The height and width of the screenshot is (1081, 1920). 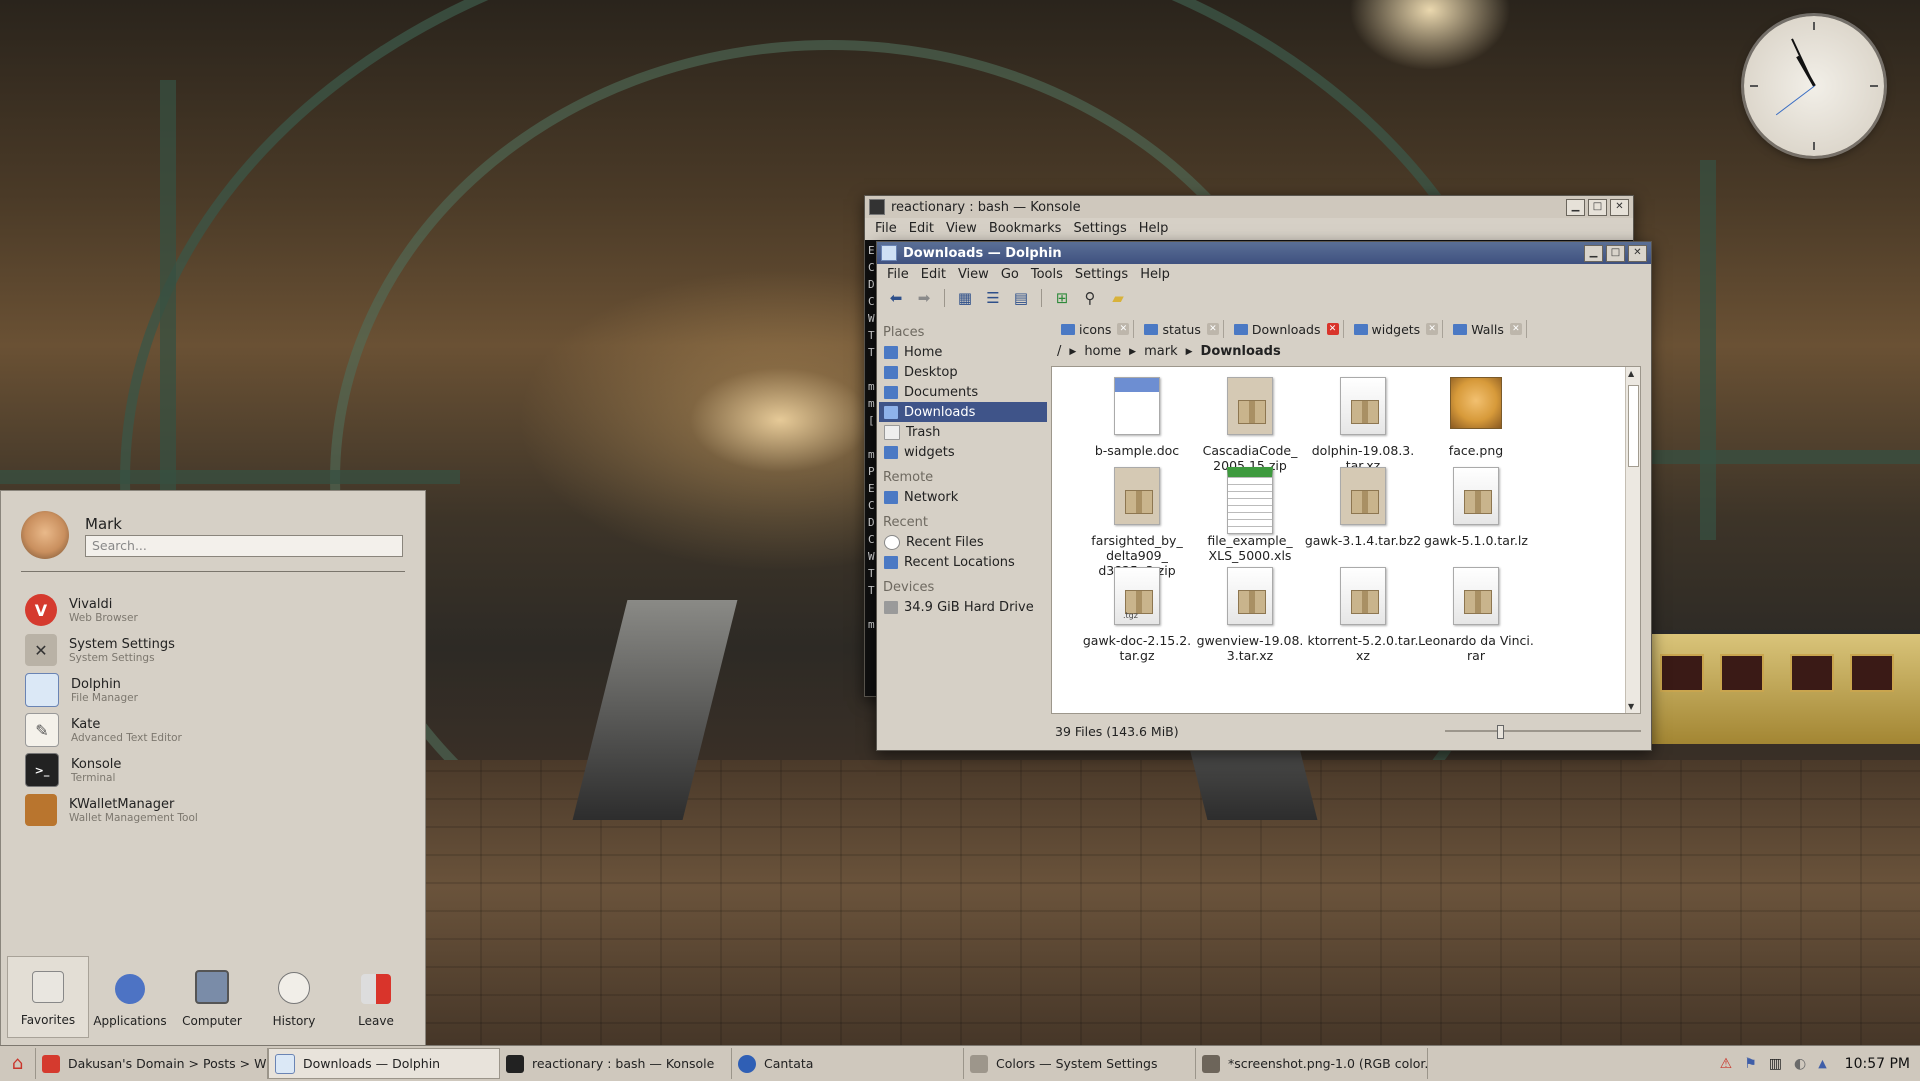 What do you see at coordinates (1137, 522) in the screenshot?
I see `file-item: farsighted_by_ delta909_ d3825a3.zip` at bounding box center [1137, 522].